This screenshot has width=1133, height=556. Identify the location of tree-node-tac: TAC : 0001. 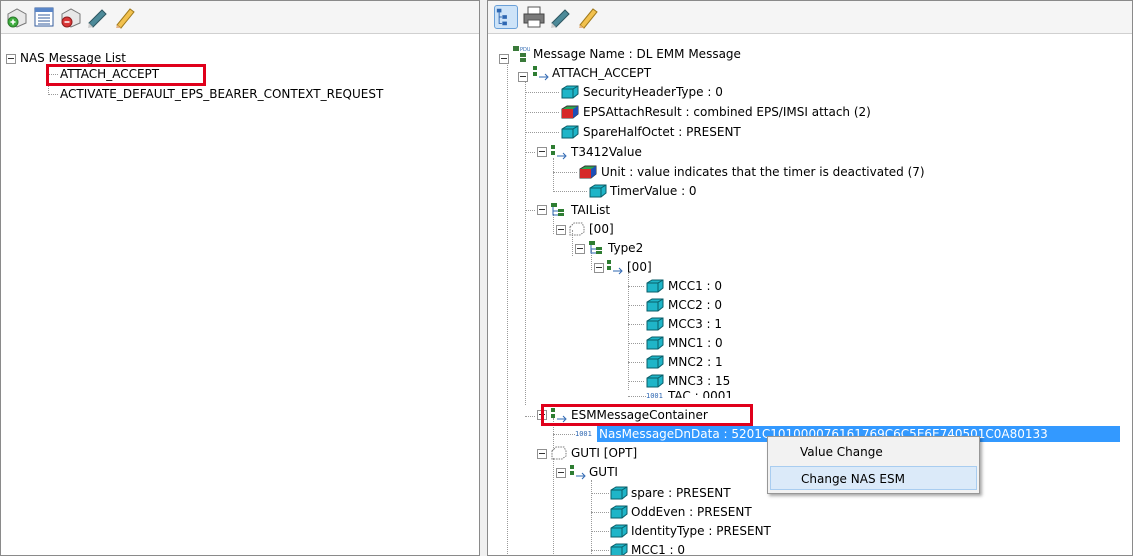
(700, 393).